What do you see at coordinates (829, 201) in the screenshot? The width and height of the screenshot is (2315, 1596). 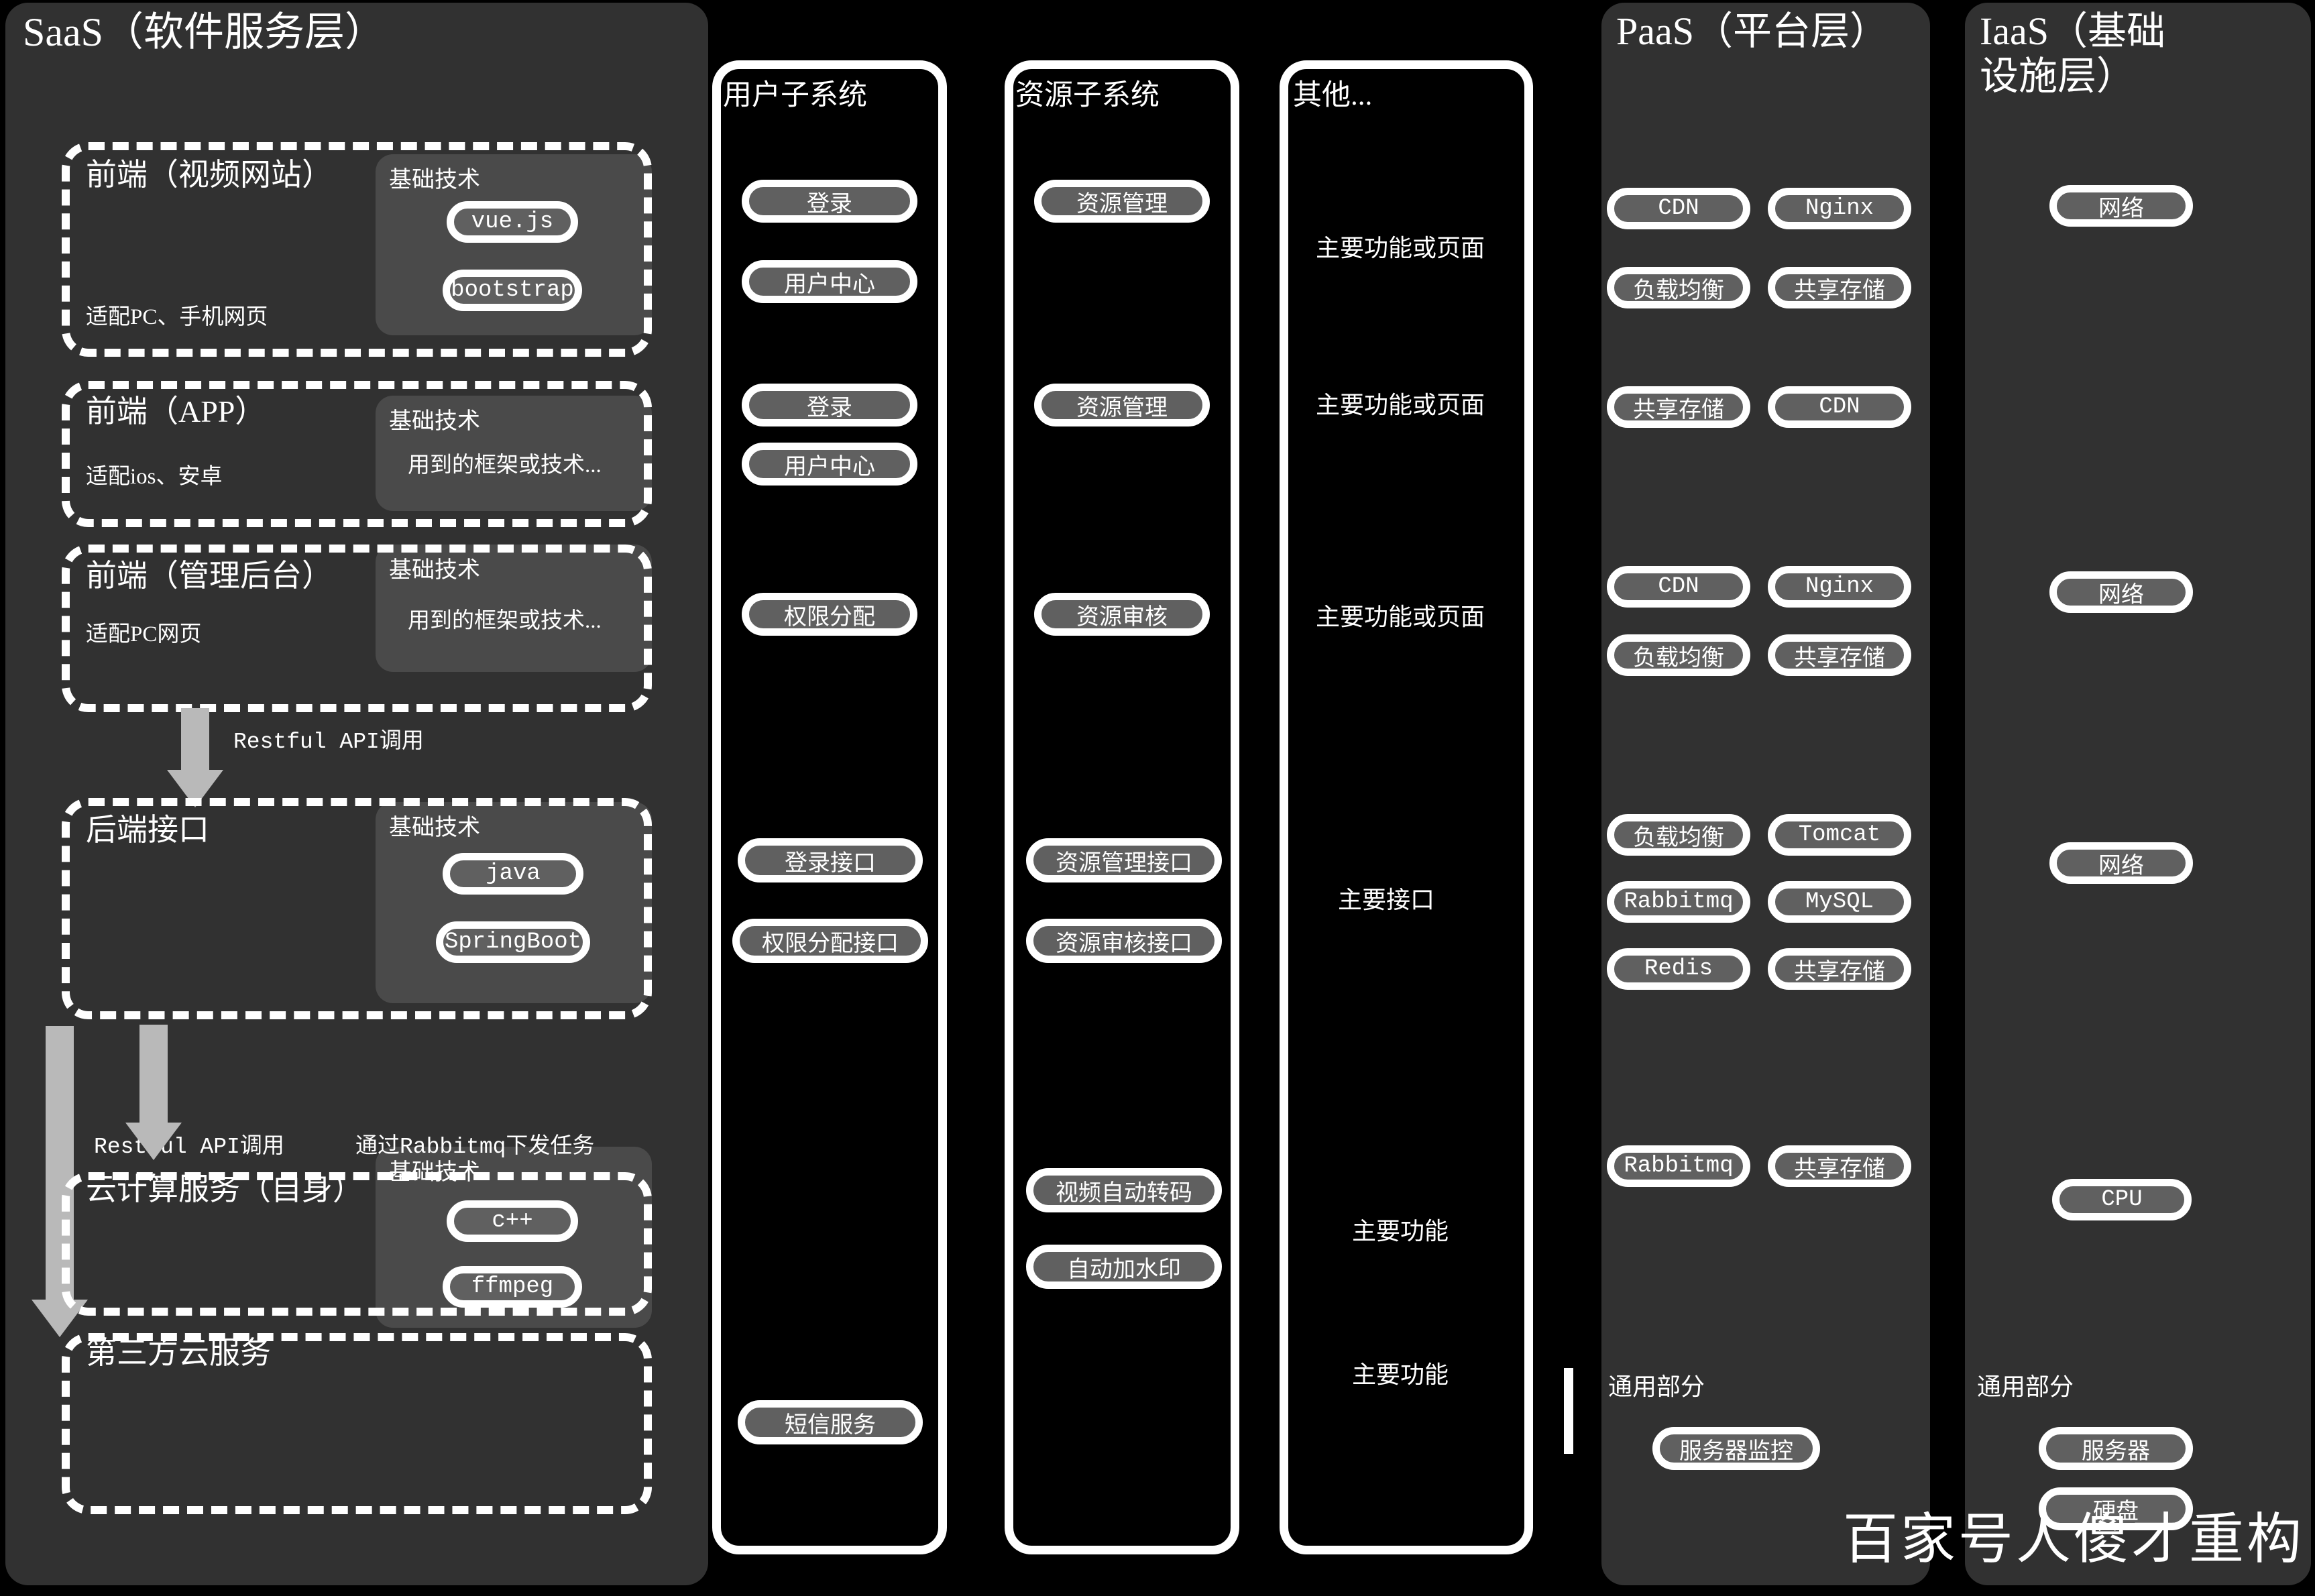 I see `user-pill-login-1: 登录` at bounding box center [829, 201].